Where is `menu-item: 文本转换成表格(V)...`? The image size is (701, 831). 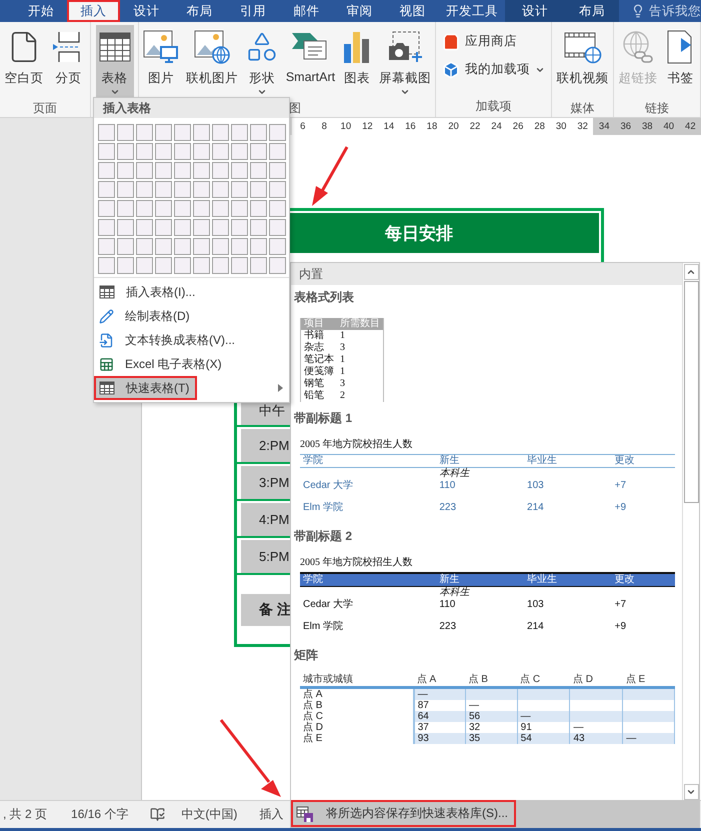 menu-item: 文本转换成表格(V)... is located at coordinates (191, 340).